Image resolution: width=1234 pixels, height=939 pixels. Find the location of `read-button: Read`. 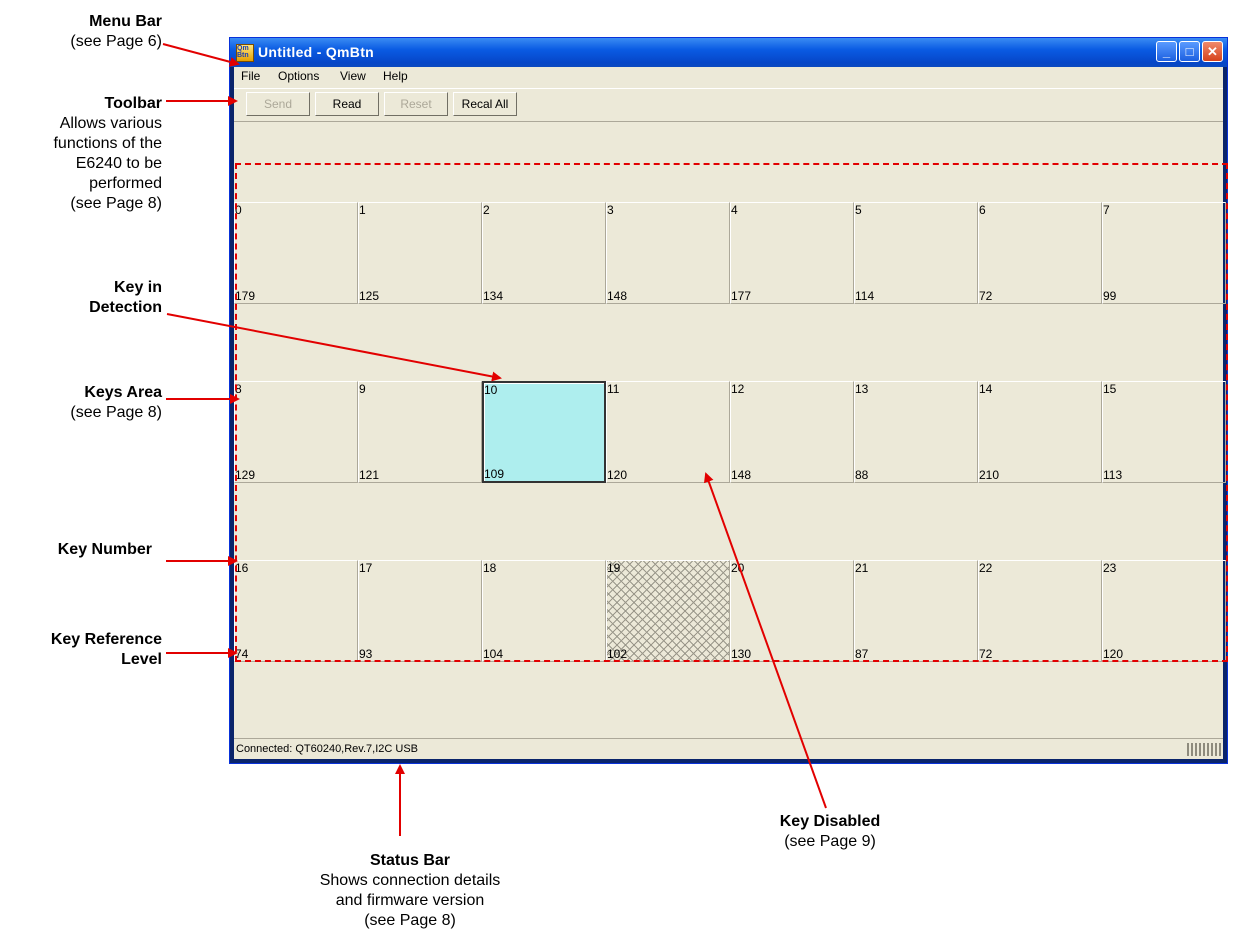

read-button: Read is located at coordinates (347, 104).